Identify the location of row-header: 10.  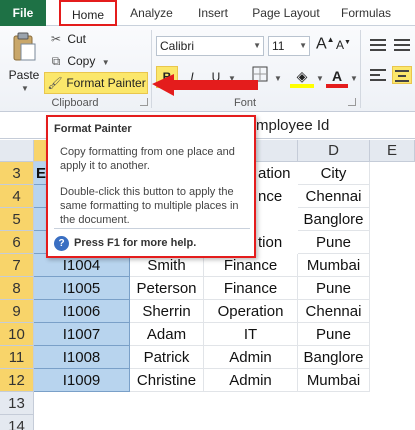
(17, 334).